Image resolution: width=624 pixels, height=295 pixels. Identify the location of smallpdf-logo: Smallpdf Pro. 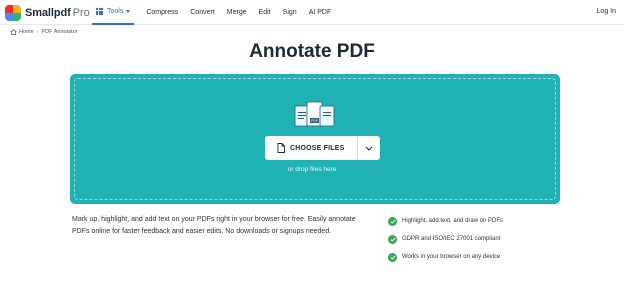
(47, 13).